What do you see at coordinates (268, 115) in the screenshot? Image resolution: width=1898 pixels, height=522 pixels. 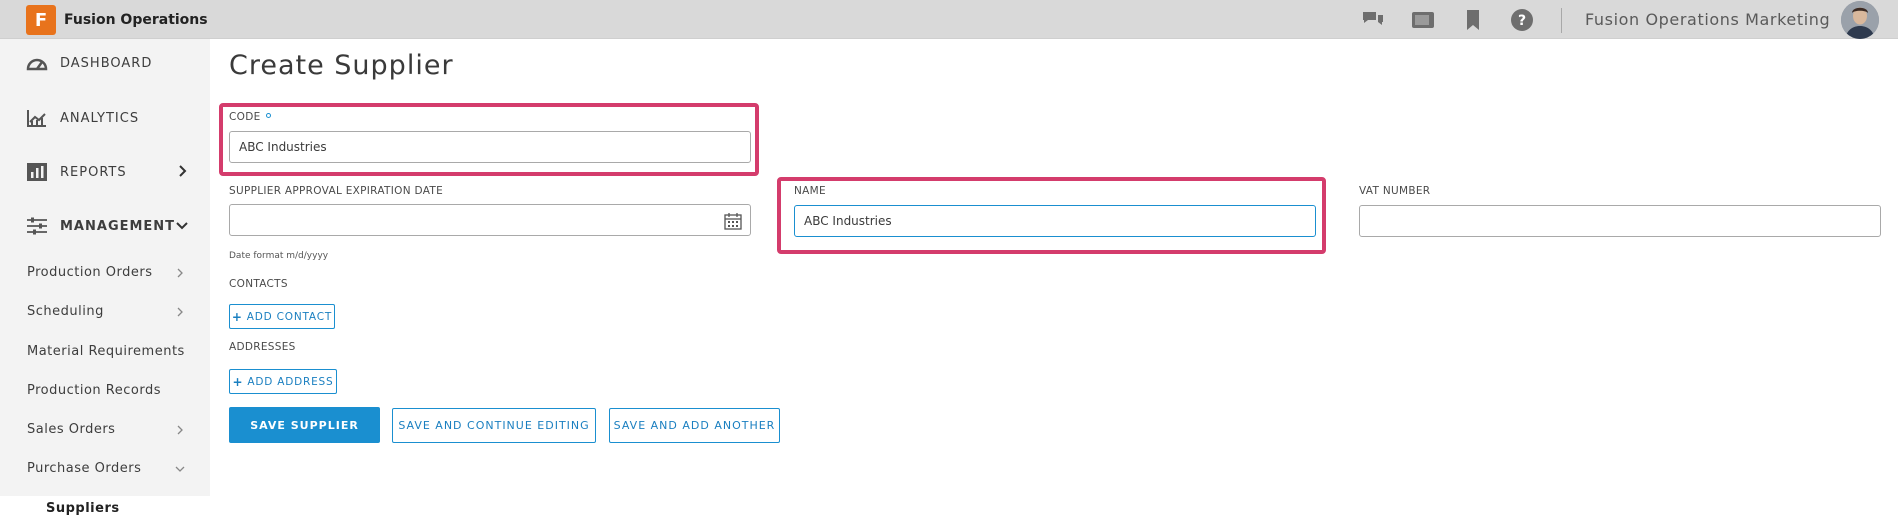 I see `required-indicator-icon` at bounding box center [268, 115].